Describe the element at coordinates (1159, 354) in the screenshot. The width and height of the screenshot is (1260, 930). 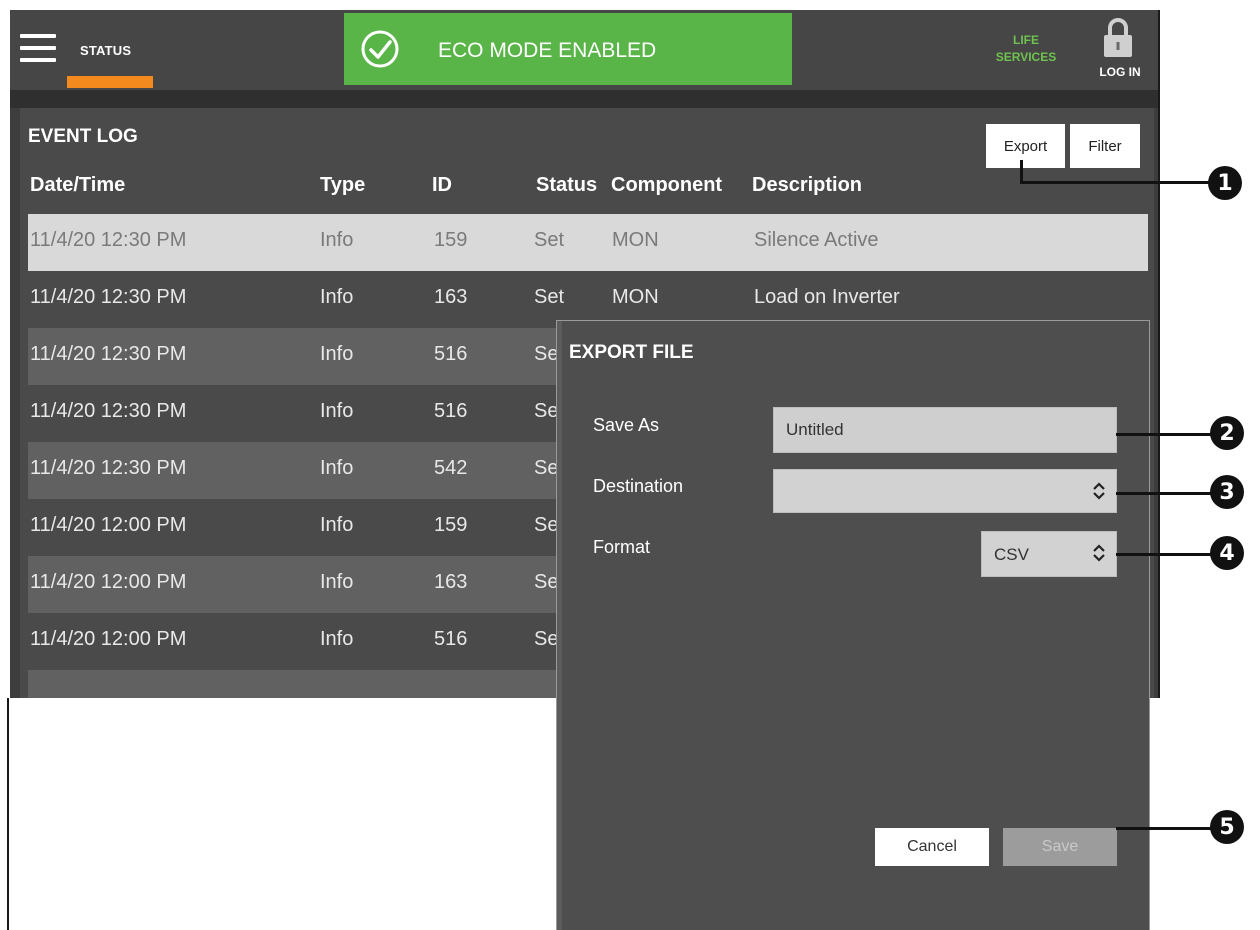
I see `frame-right-line` at that location.